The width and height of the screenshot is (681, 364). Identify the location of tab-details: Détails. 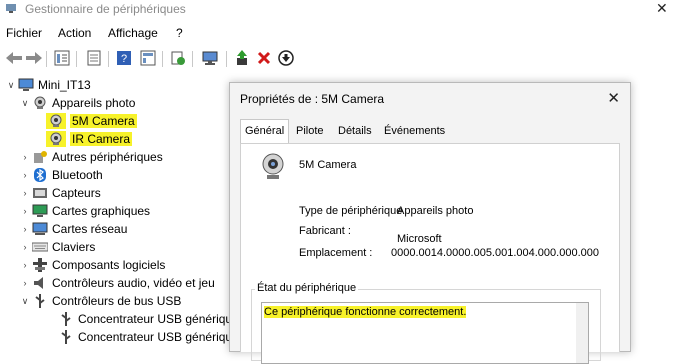
(355, 131).